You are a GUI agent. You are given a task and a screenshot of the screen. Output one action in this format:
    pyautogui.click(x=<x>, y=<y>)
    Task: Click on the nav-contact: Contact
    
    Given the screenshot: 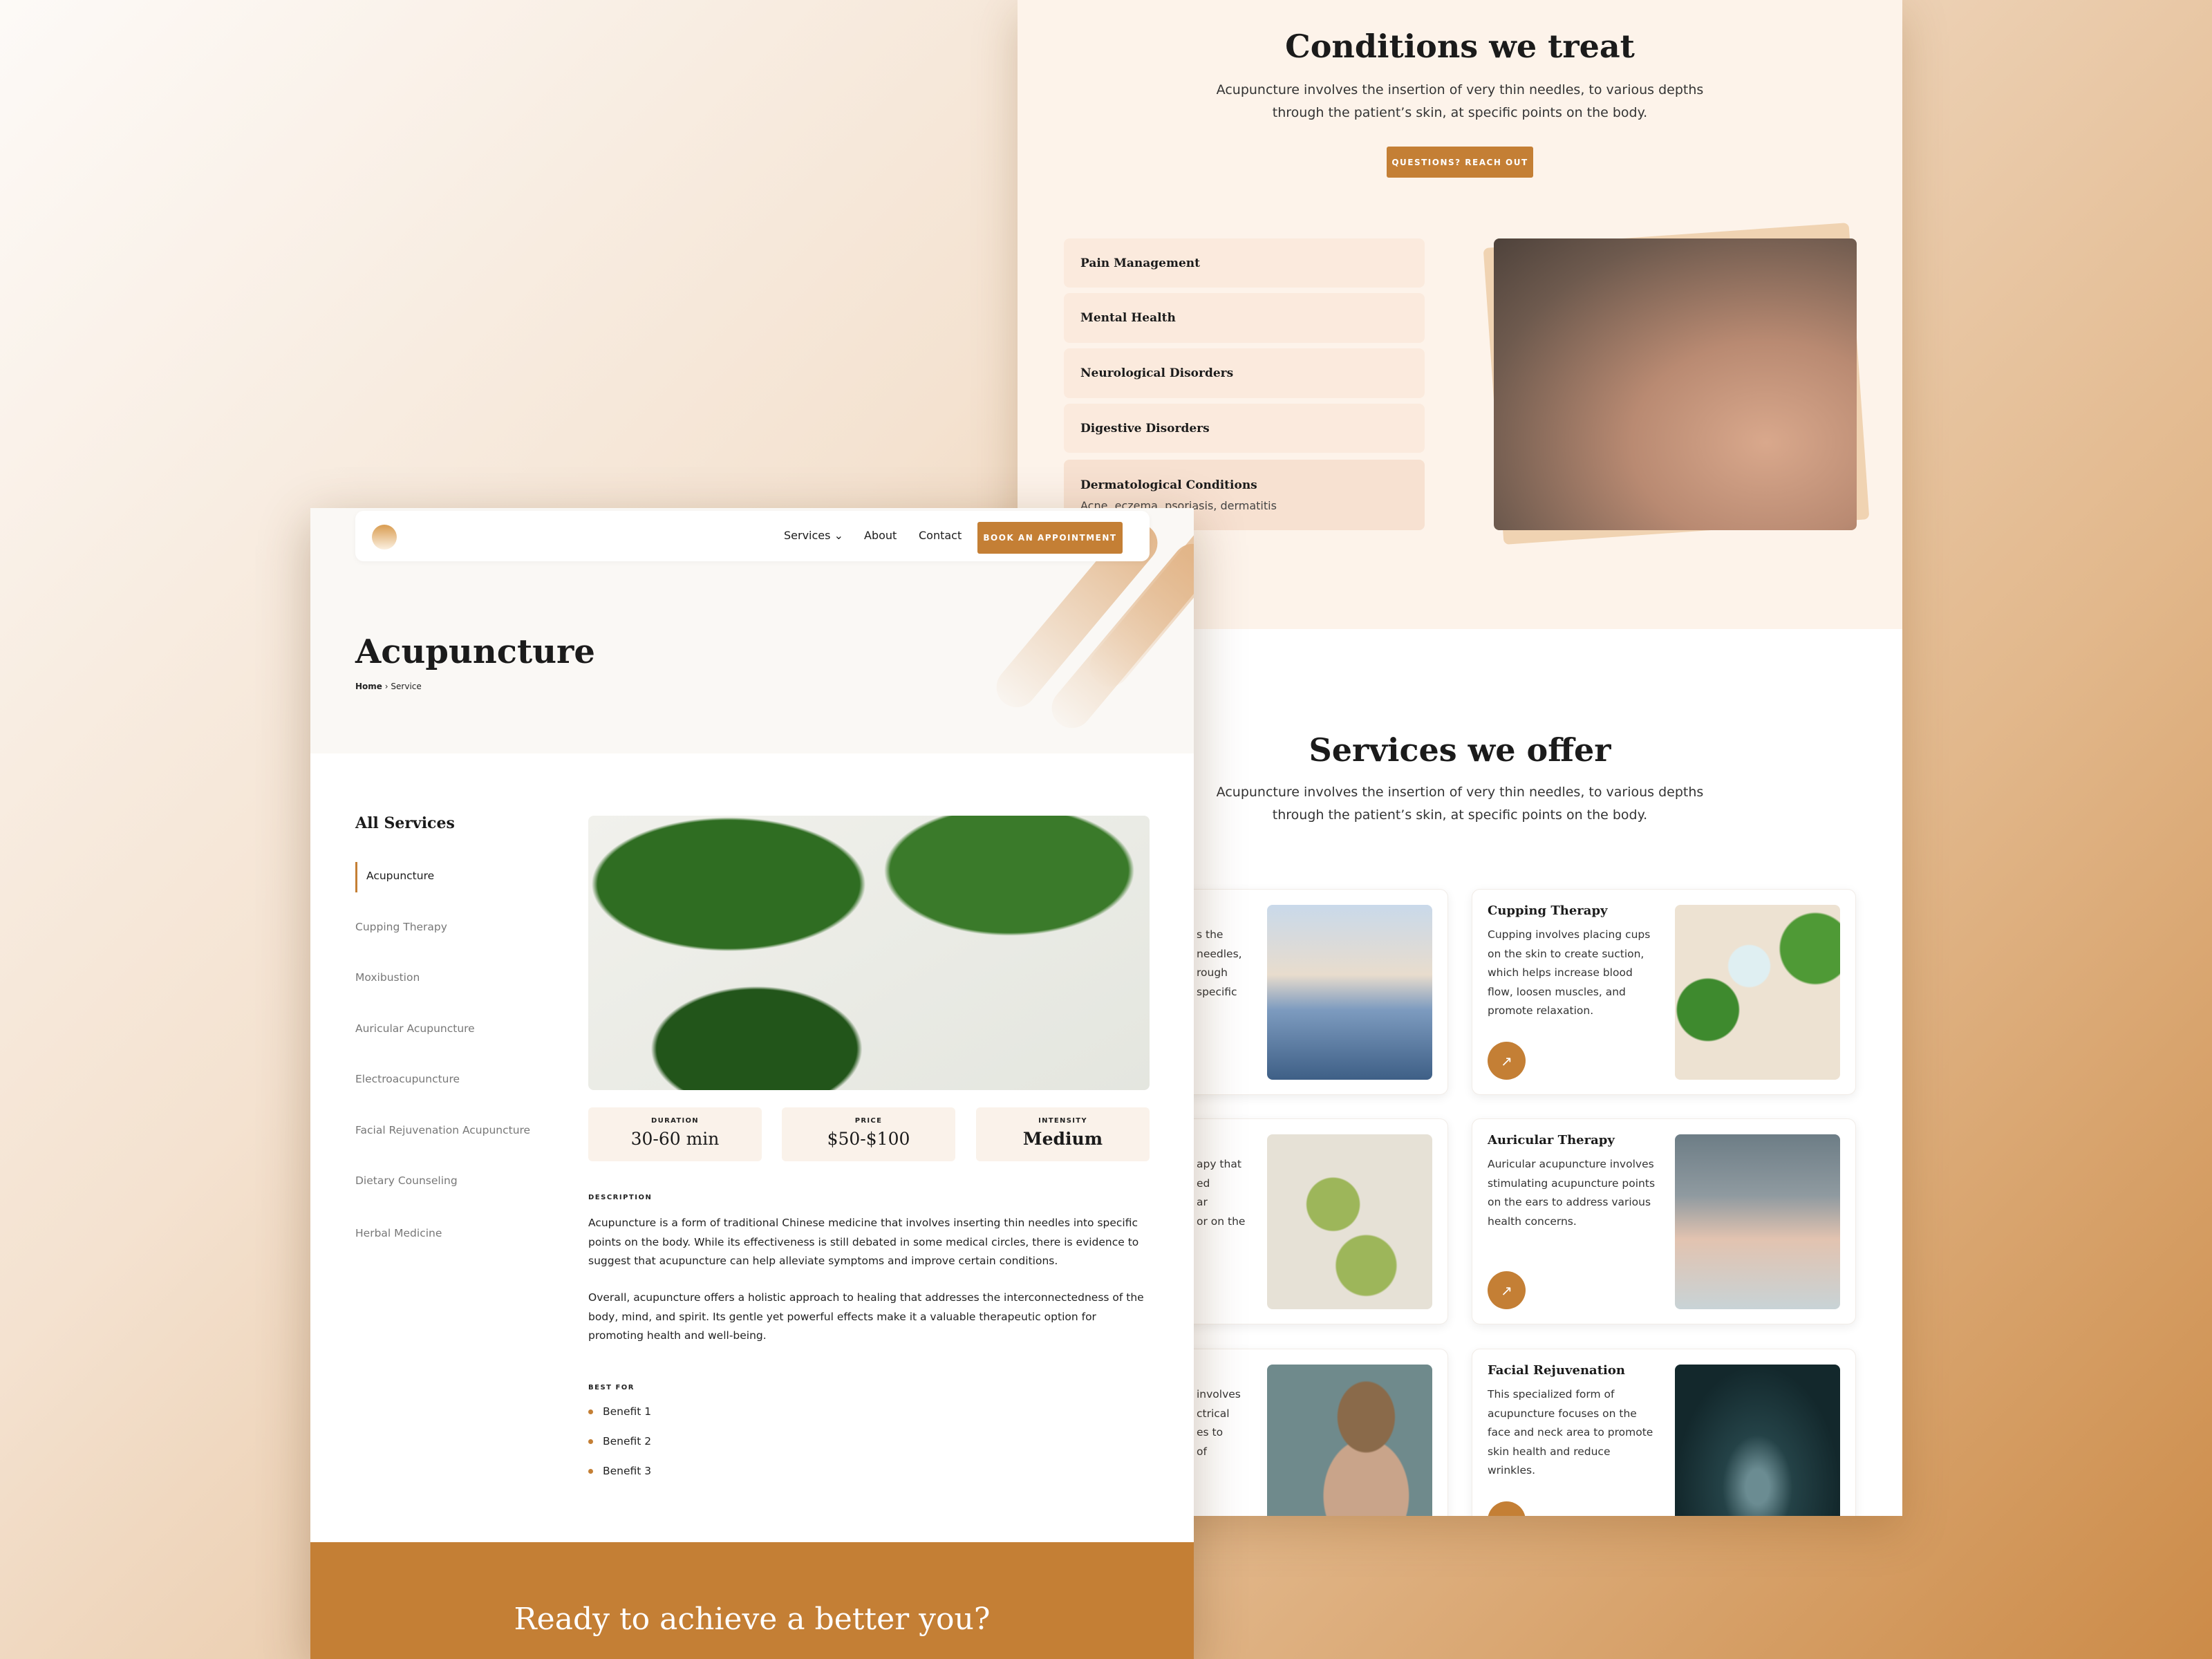 What is the action you would take?
    pyautogui.click(x=941, y=535)
    